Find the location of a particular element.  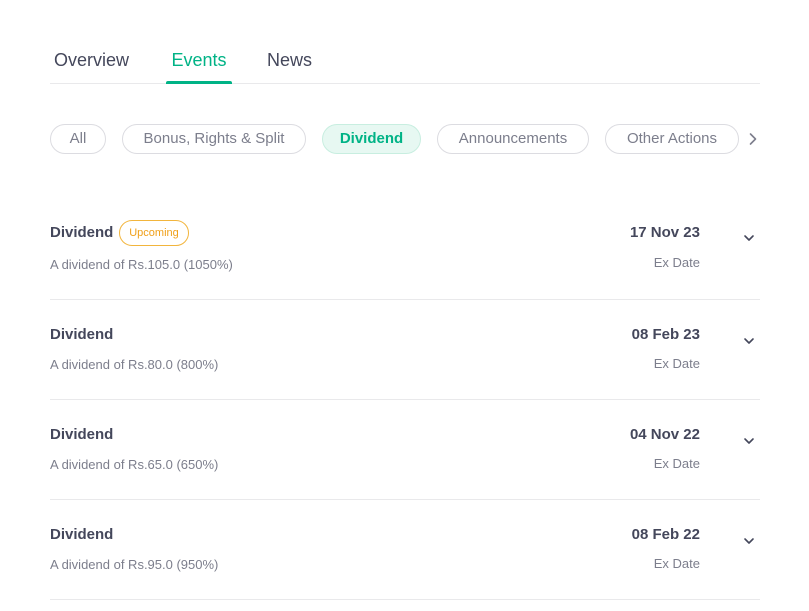

tab-bar: Overview Events News is located at coordinates (405, 42).